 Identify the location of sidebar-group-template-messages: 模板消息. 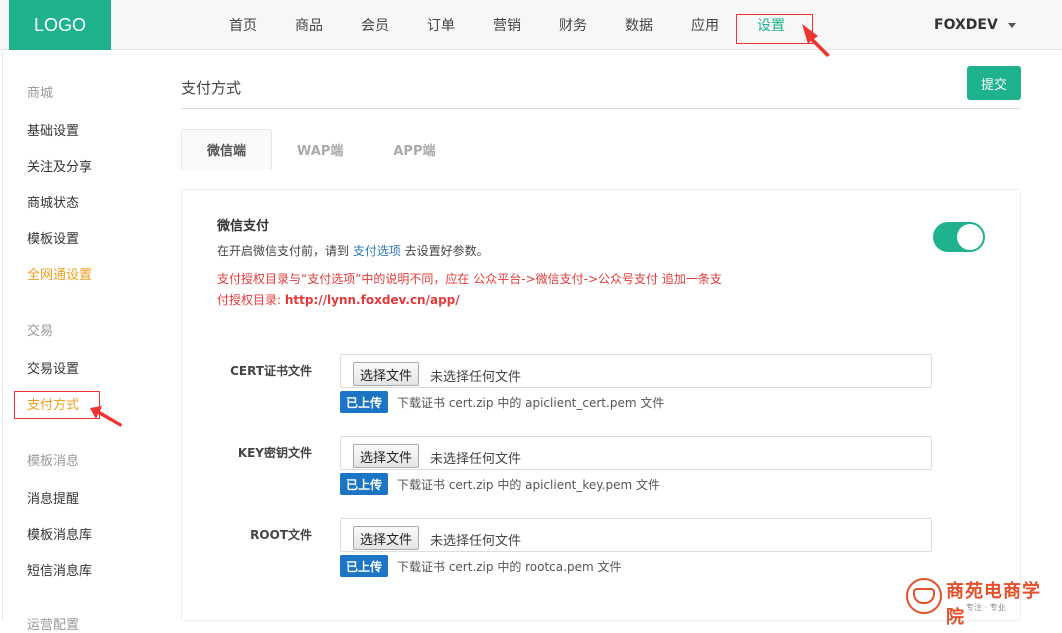
(53, 461).